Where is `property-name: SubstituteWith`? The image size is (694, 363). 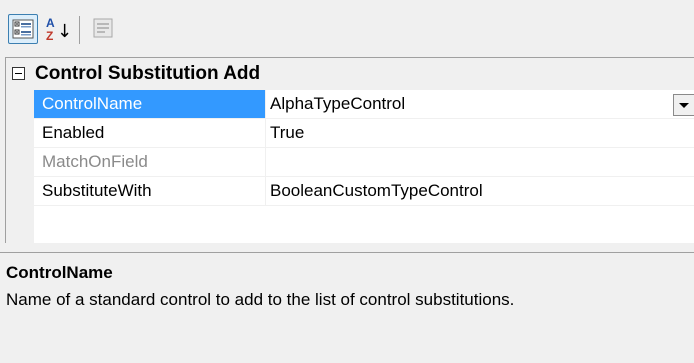
property-name: SubstituteWith is located at coordinates (150, 191).